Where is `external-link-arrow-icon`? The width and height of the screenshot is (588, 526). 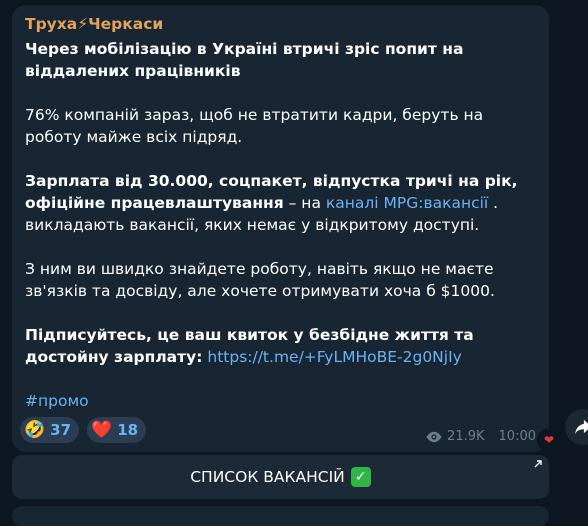 external-link-arrow-icon is located at coordinates (538, 464).